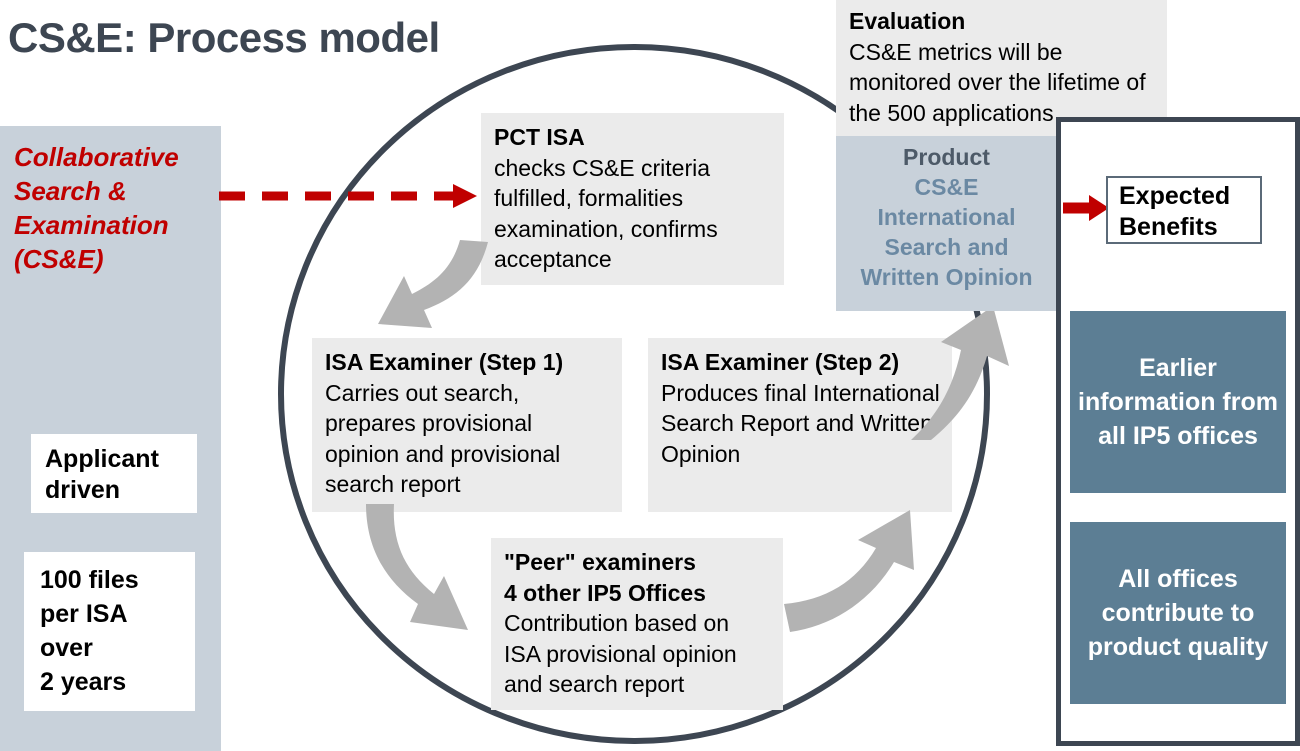 The image size is (1300, 751). I want to click on expected-benefits-box: Expected Benefits, so click(1184, 210).